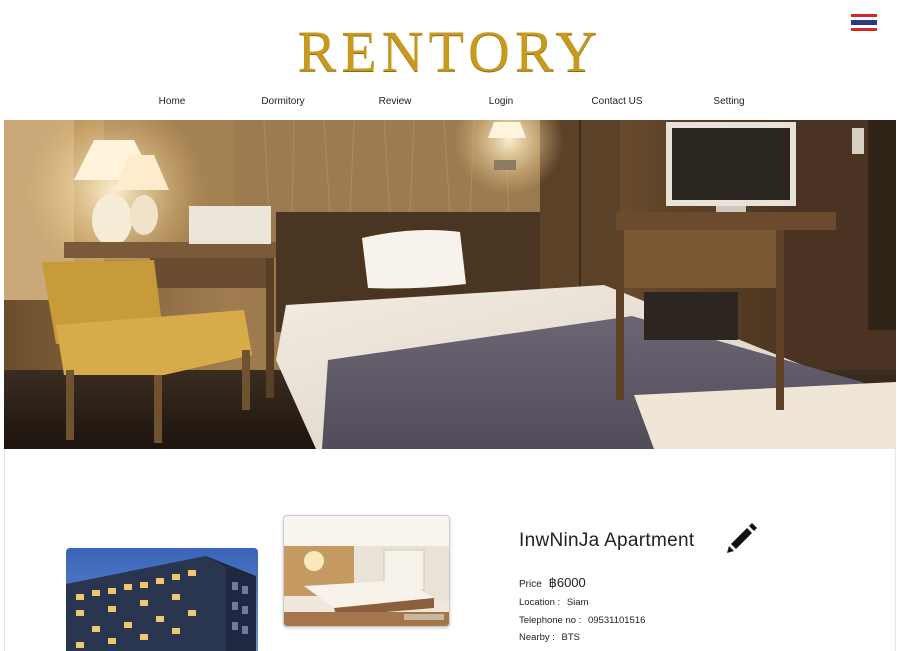 Image resolution: width=900 pixels, height=651 pixels. What do you see at coordinates (366, 571) in the screenshot?
I see `room-photo` at bounding box center [366, 571].